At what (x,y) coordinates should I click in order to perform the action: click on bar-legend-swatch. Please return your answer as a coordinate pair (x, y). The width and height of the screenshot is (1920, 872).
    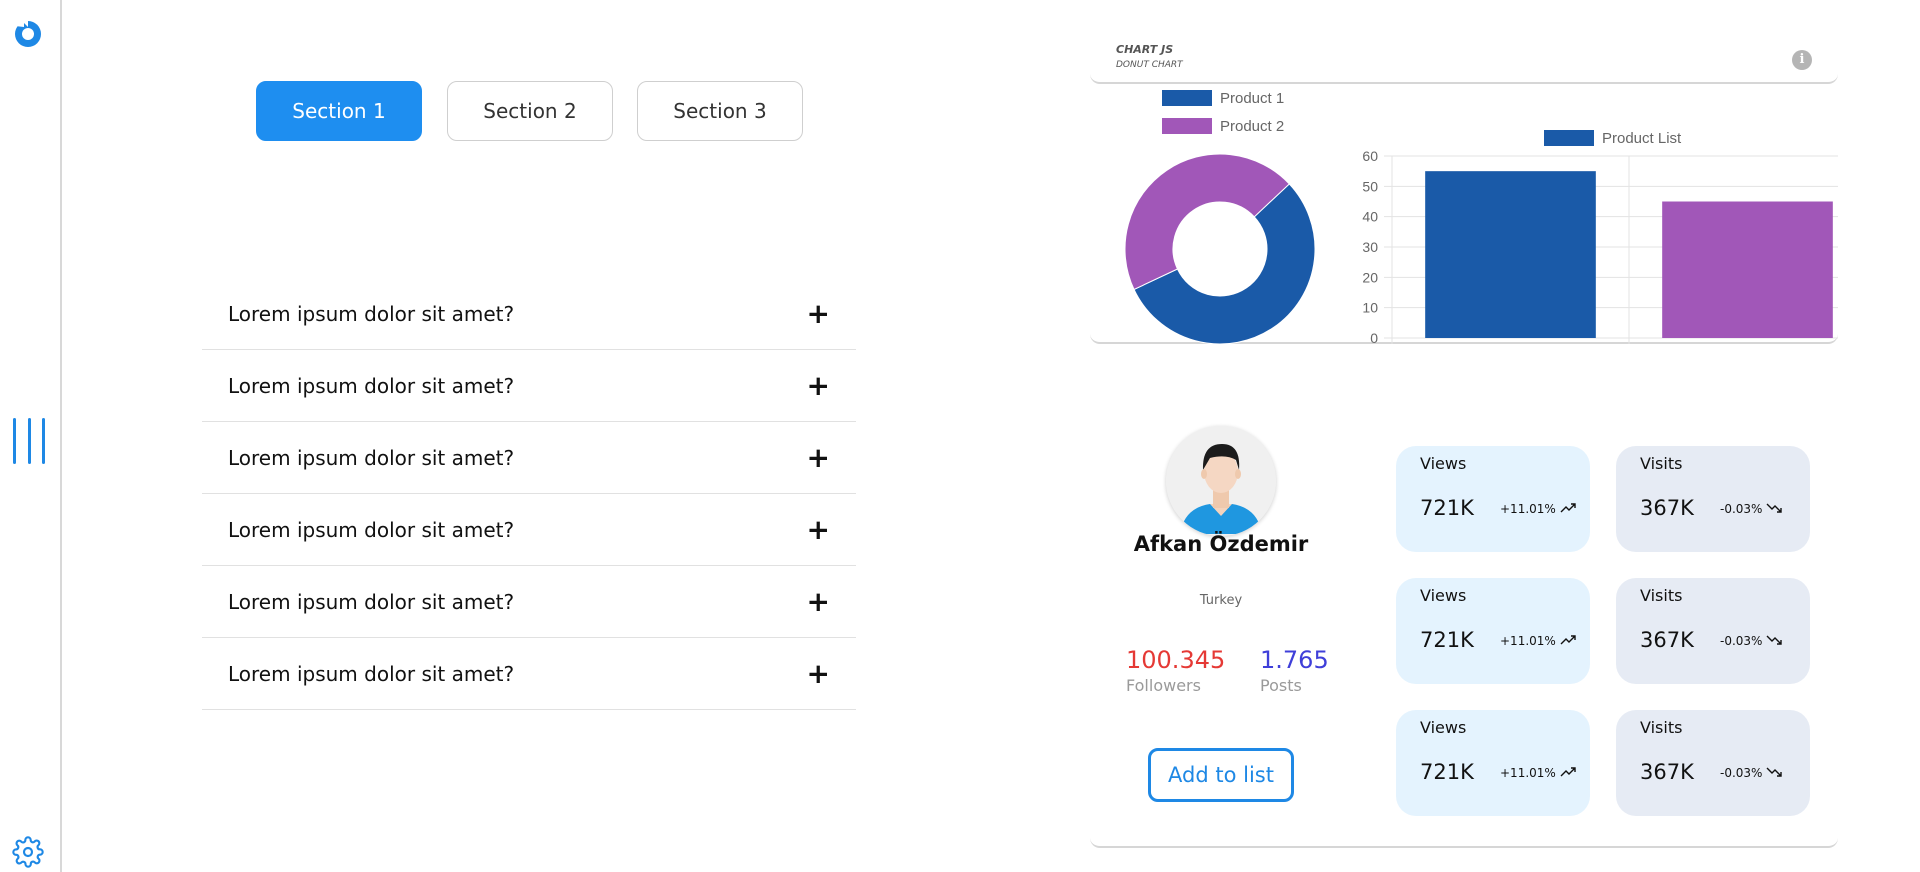
    Looking at the image, I should click on (1569, 138).